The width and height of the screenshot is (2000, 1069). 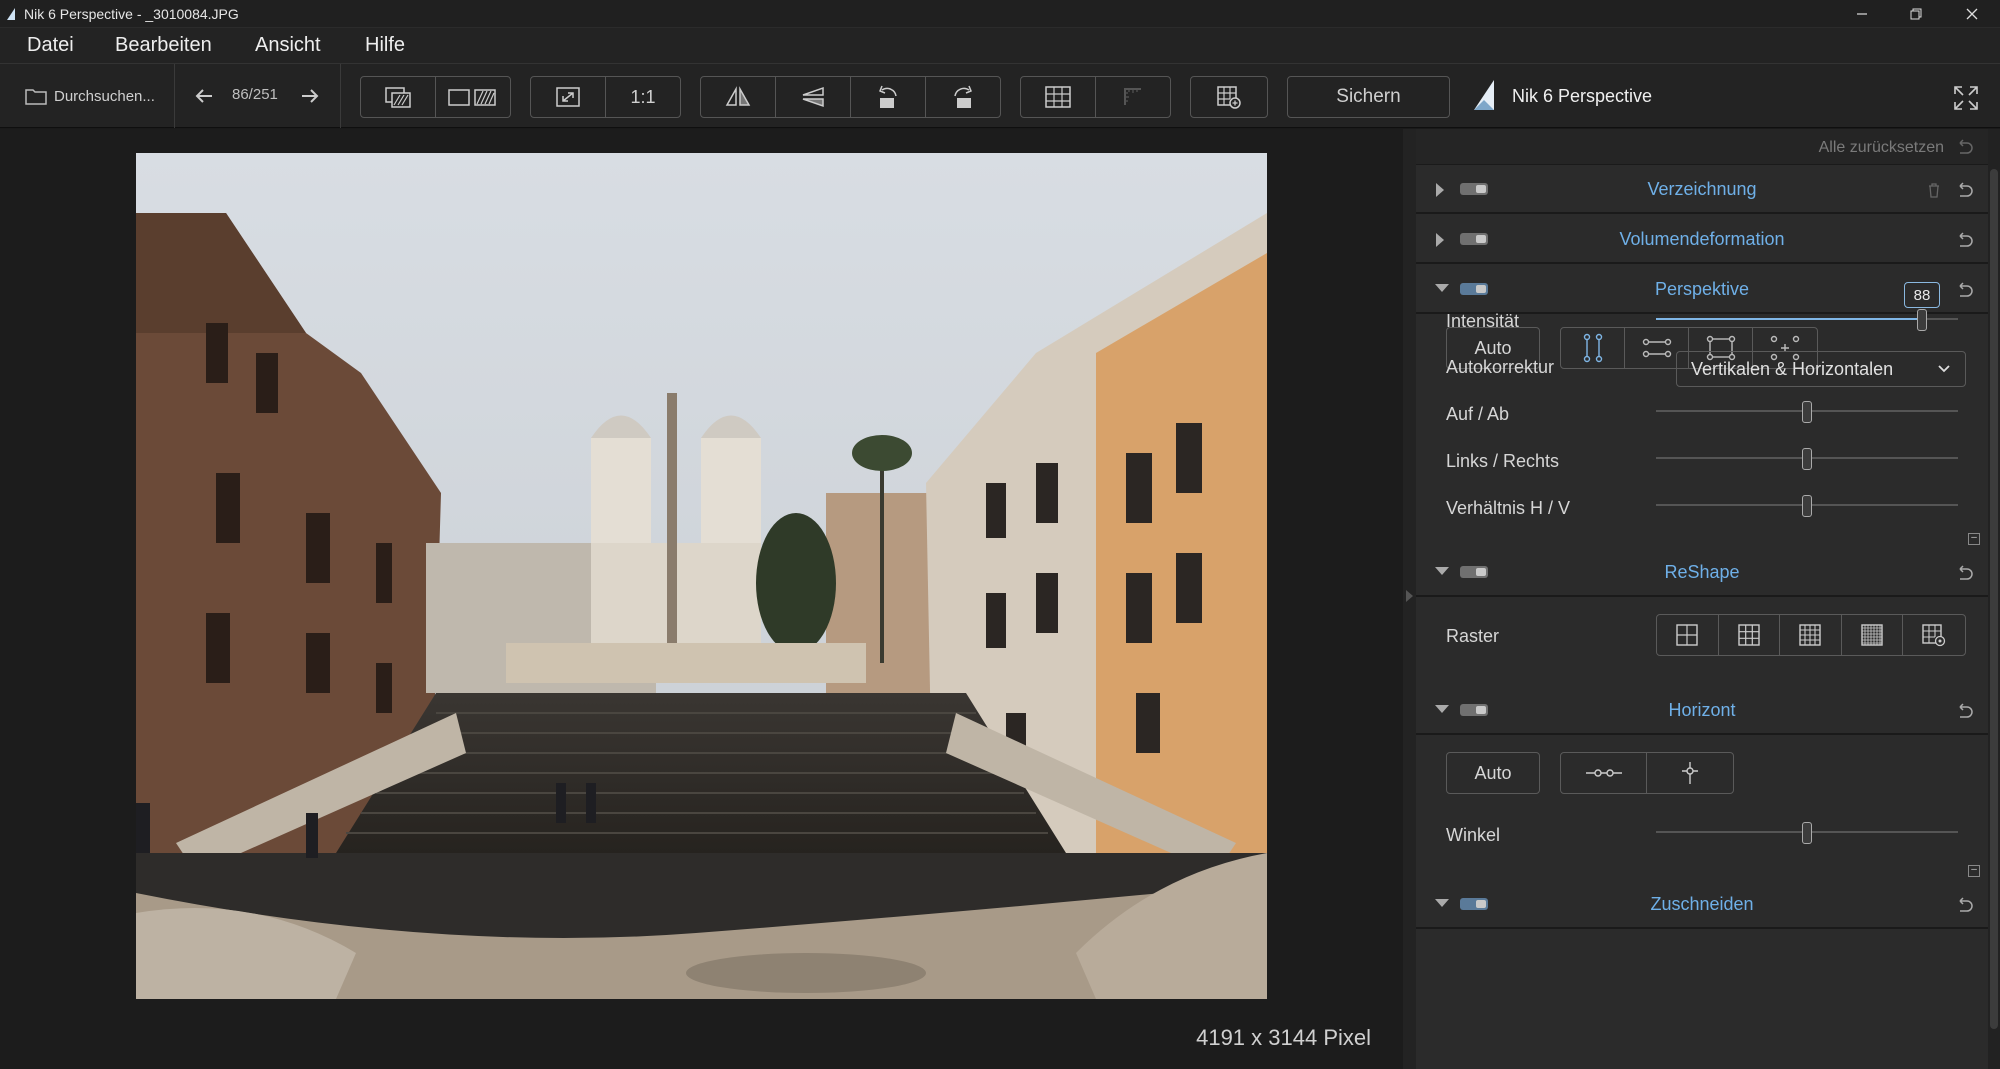 I want to click on fullscreen-icon, so click(x=1966, y=98).